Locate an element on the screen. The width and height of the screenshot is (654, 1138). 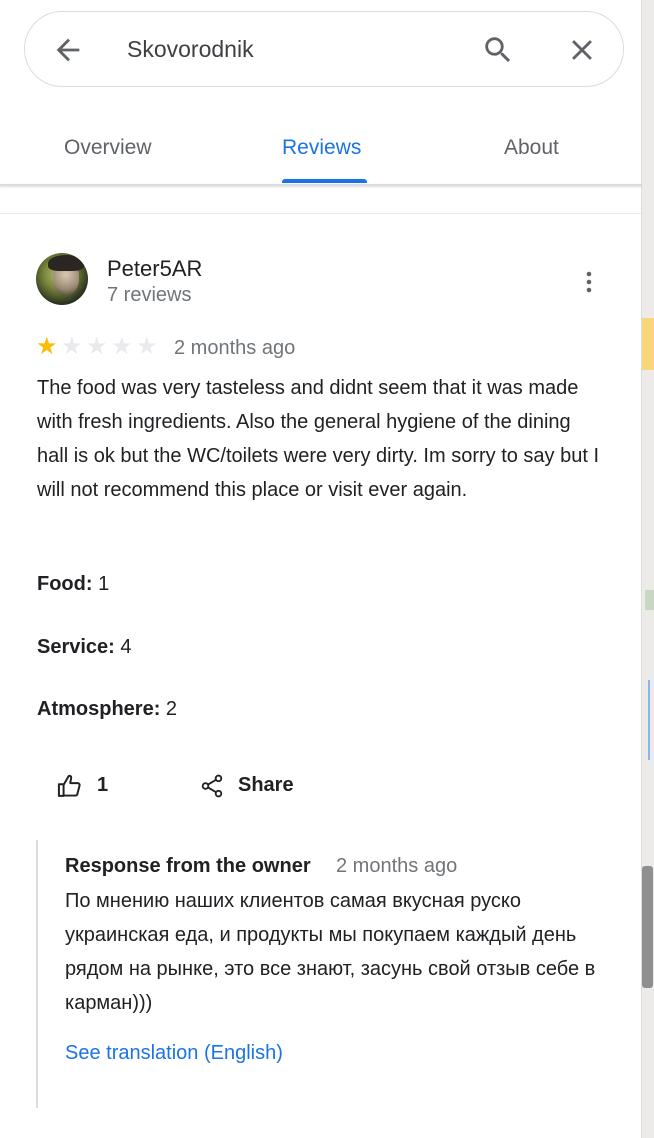
owner-response-title: Response from the owner is located at coordinates (188, 866).